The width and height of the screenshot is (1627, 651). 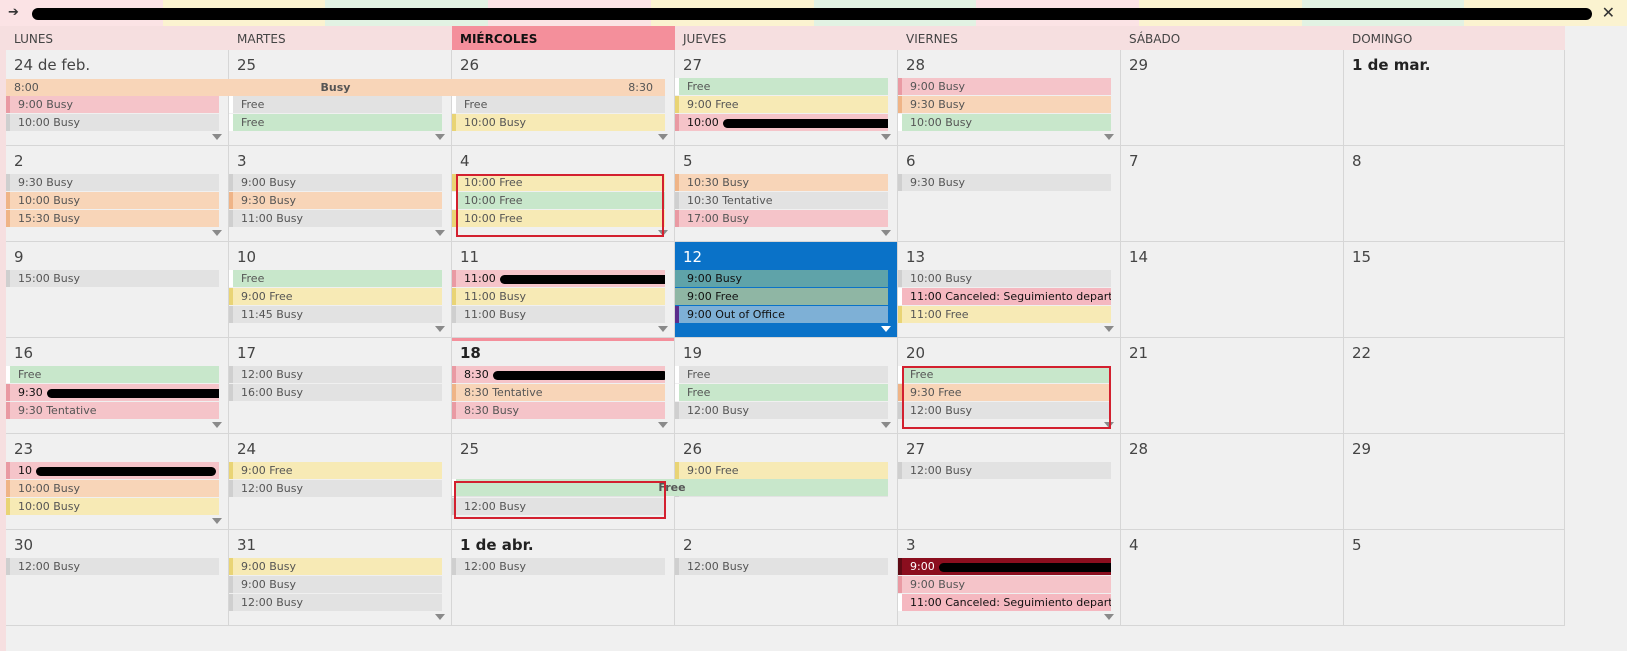 I want to click on day-cell: 28 9:00 Busy 9:30 Busy 10:00 Busy, so click(x=1009, y=98).